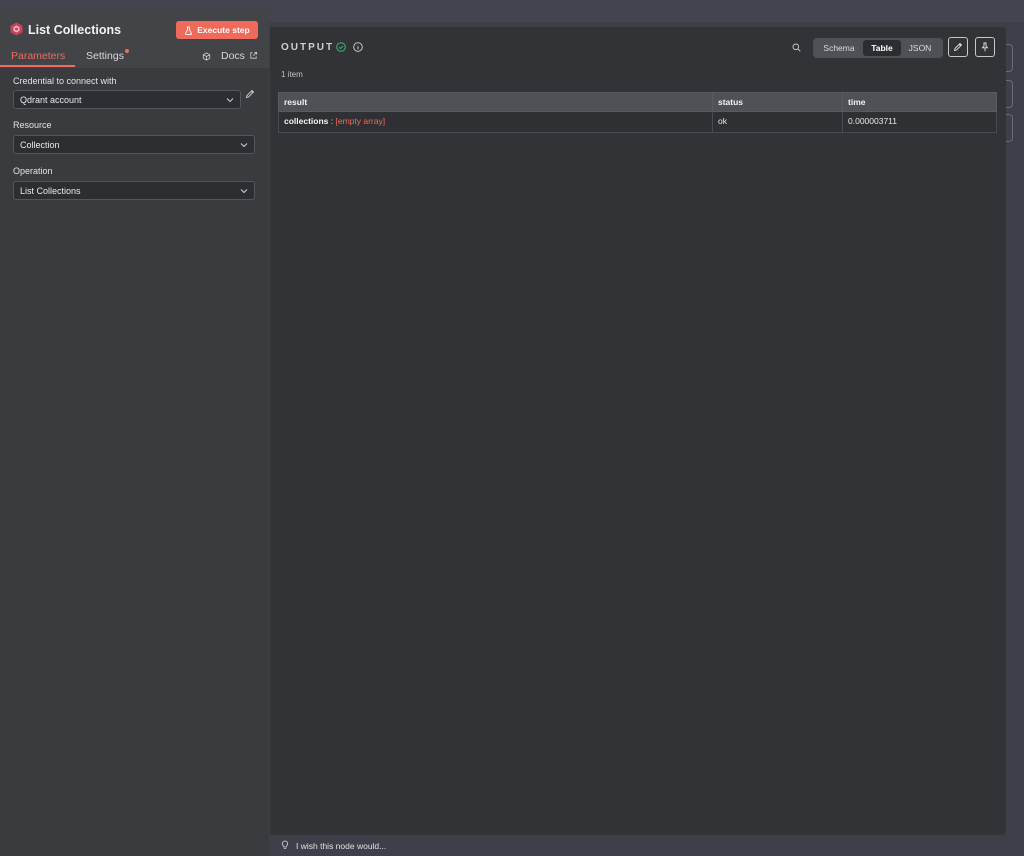  I want to click on pencil-icon, so click(958, 47).